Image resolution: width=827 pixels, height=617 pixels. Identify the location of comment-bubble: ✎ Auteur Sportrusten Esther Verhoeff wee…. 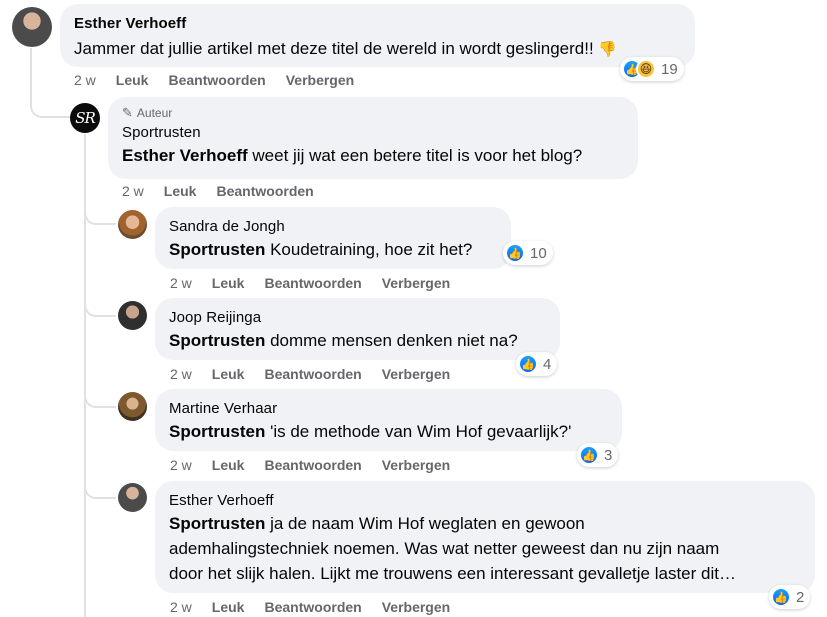
(373, 138).